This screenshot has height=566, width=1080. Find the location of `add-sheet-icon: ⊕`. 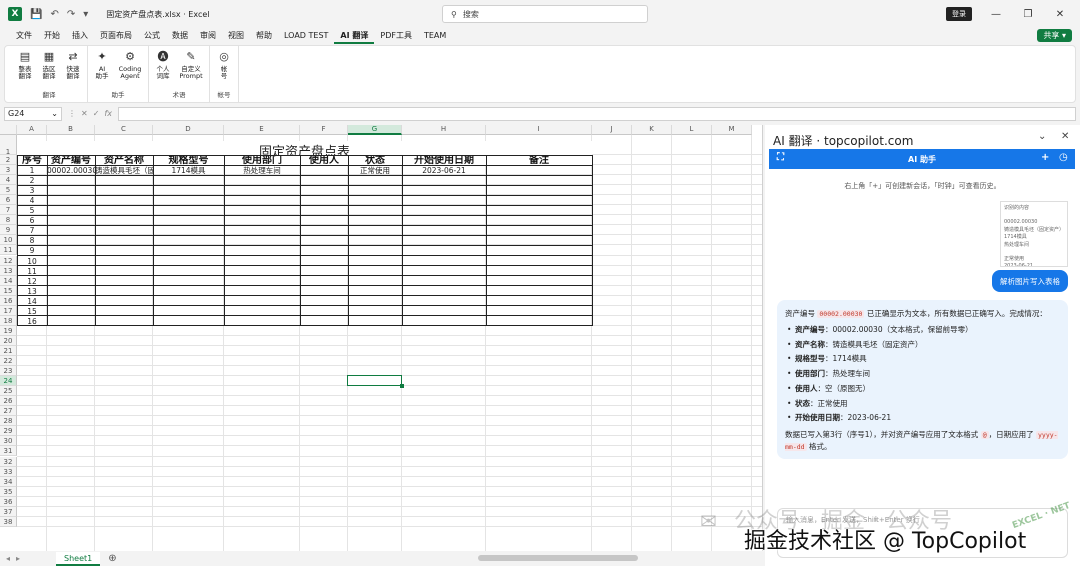

add-sheet-icon: ⊕ is located at coordinates (112, 558).